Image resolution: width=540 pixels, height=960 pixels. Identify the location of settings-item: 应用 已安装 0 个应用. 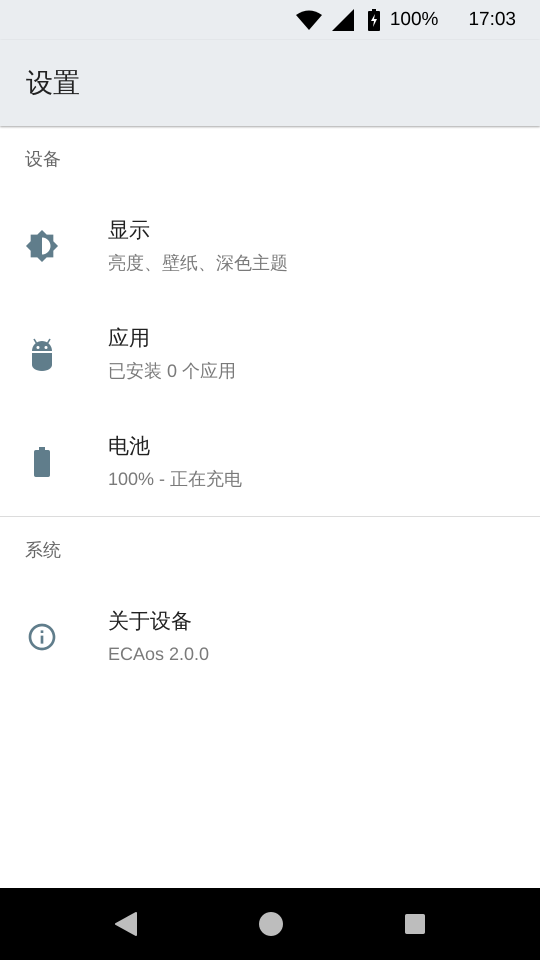
(270, 354).